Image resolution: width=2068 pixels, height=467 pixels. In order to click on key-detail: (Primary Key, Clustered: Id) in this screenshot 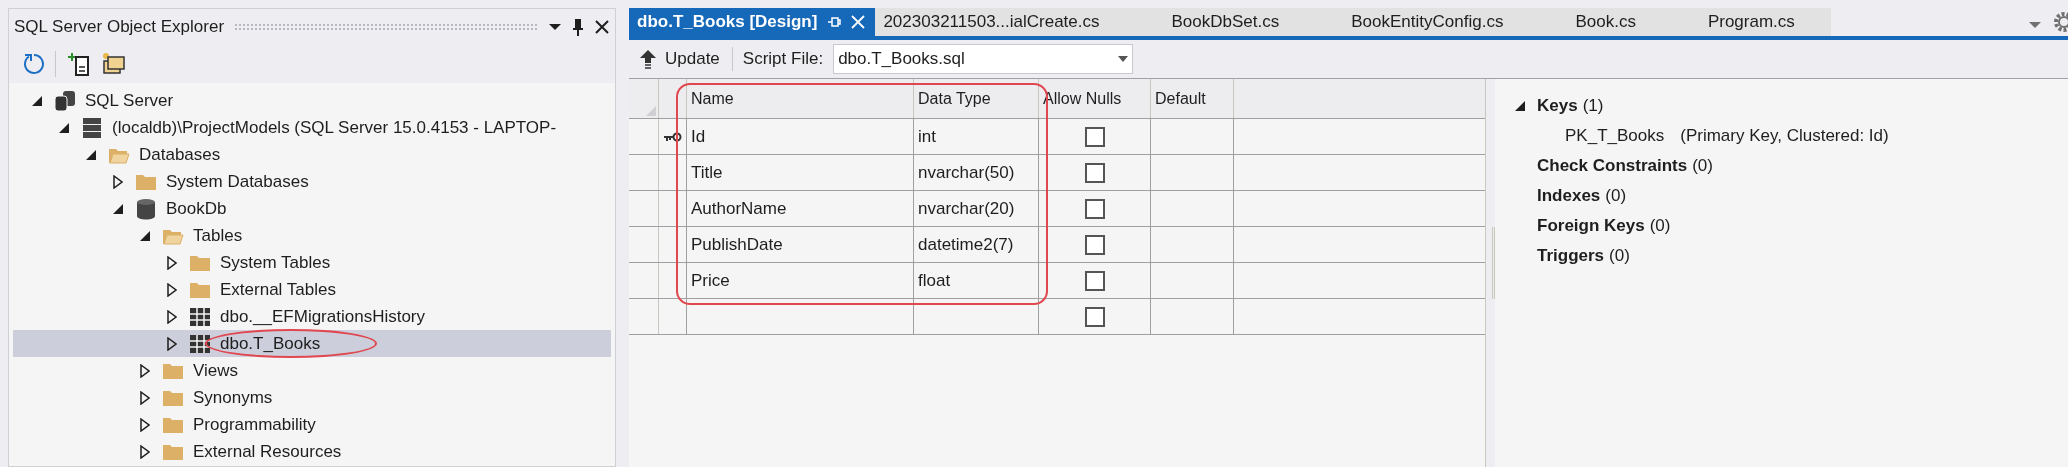, I will do `click(1784, 136)`.